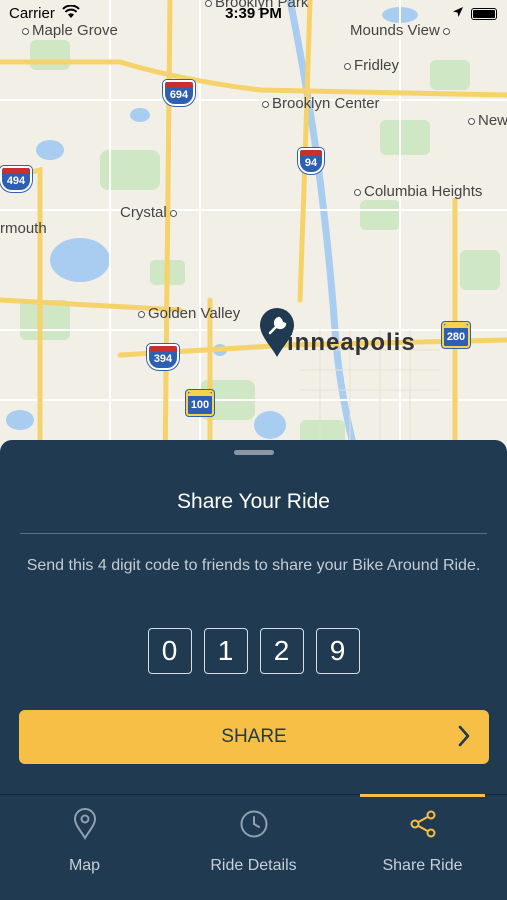 This screenshot has width=507, height=900. Describe the element at coordinates (484, 14) in the screenshot. I see `battery-icon` at that location.